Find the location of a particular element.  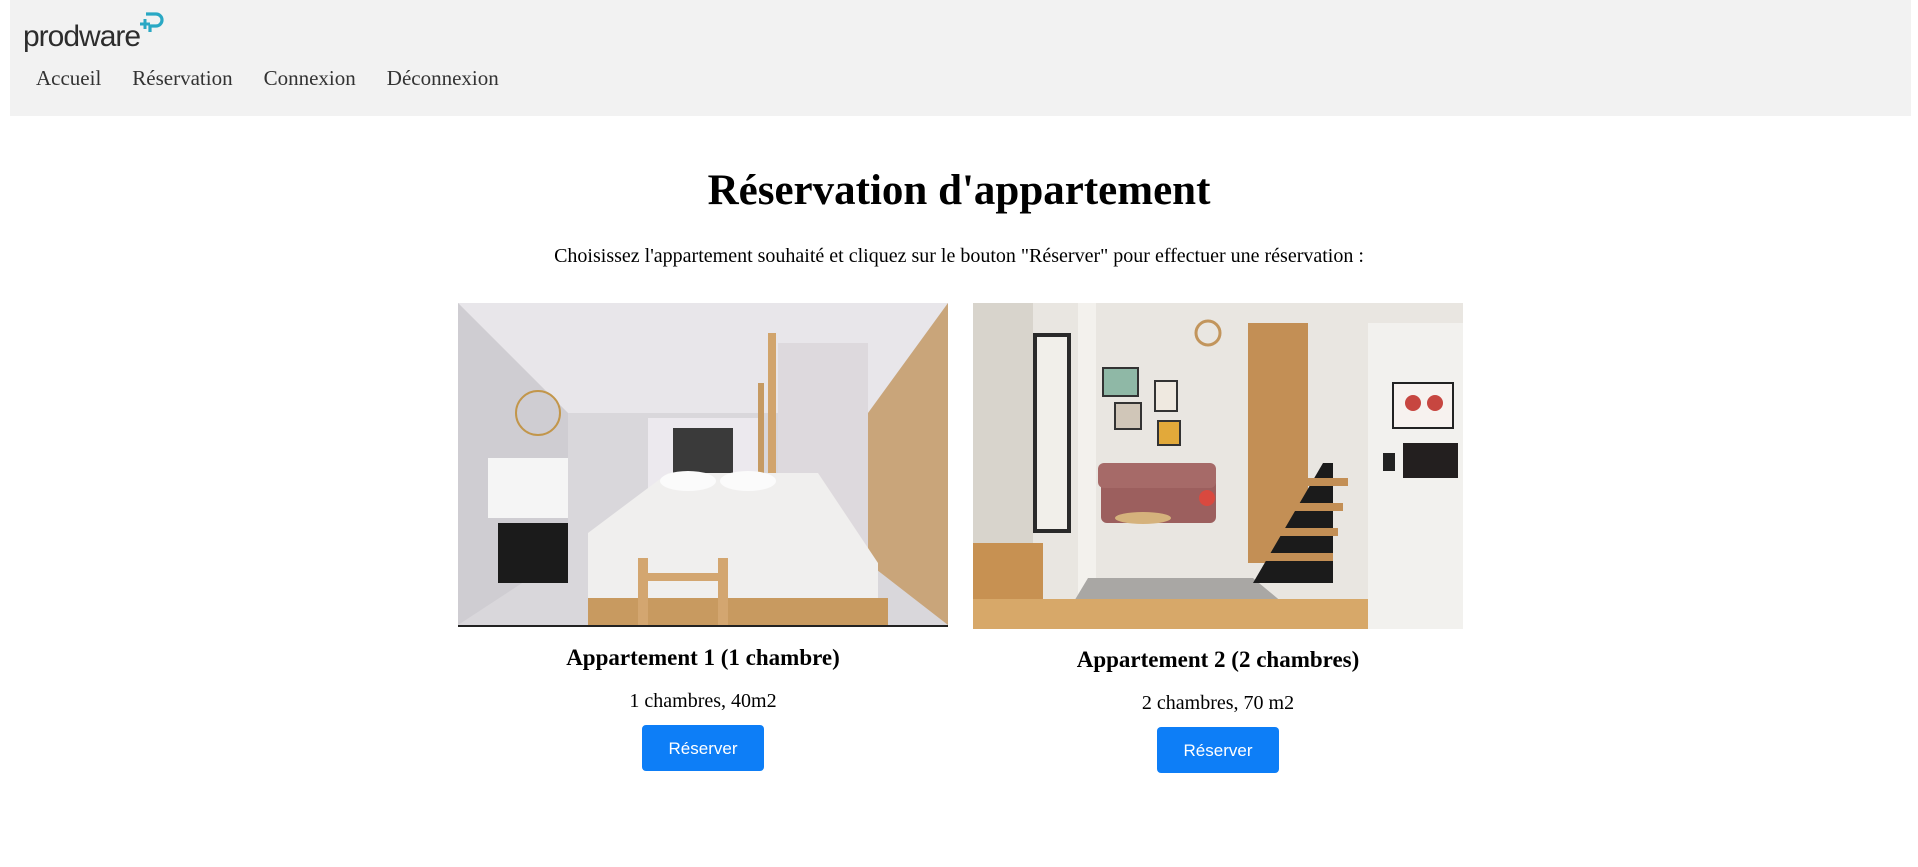

nav-reservation: Réservation is located at coordinates (182, 78).